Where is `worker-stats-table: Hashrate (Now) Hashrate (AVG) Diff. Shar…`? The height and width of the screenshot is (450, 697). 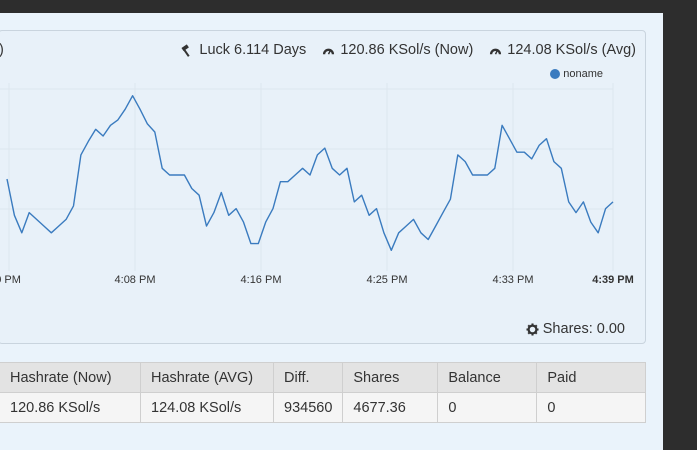 worker-stats-table: Hashrate (Now) Hashrate (AVG) Diff. Shar… is located at coordinates (323, 392).